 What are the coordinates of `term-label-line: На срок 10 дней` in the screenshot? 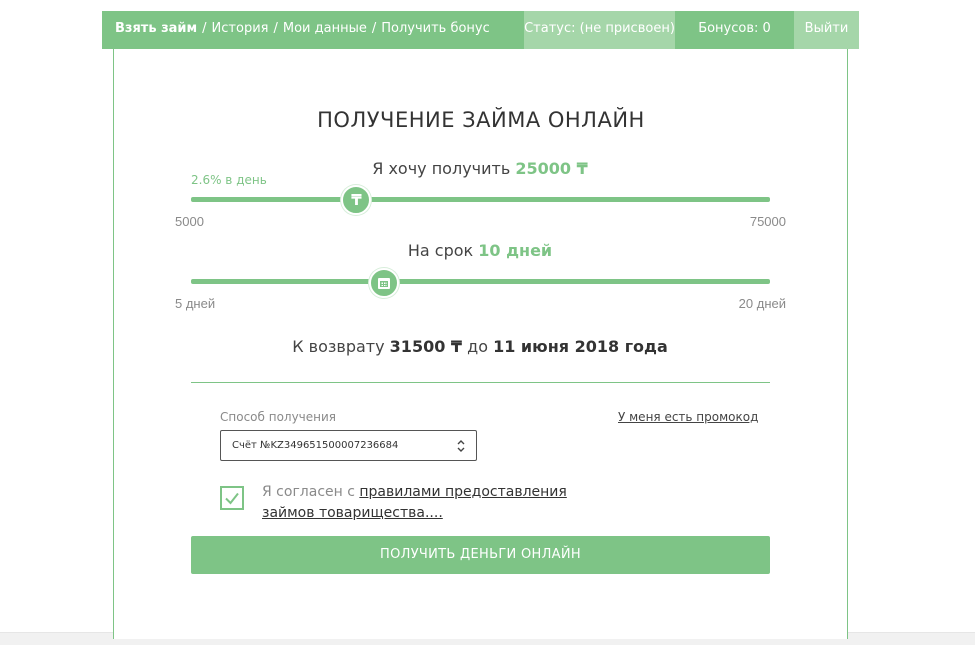 It's located at (480, 250).